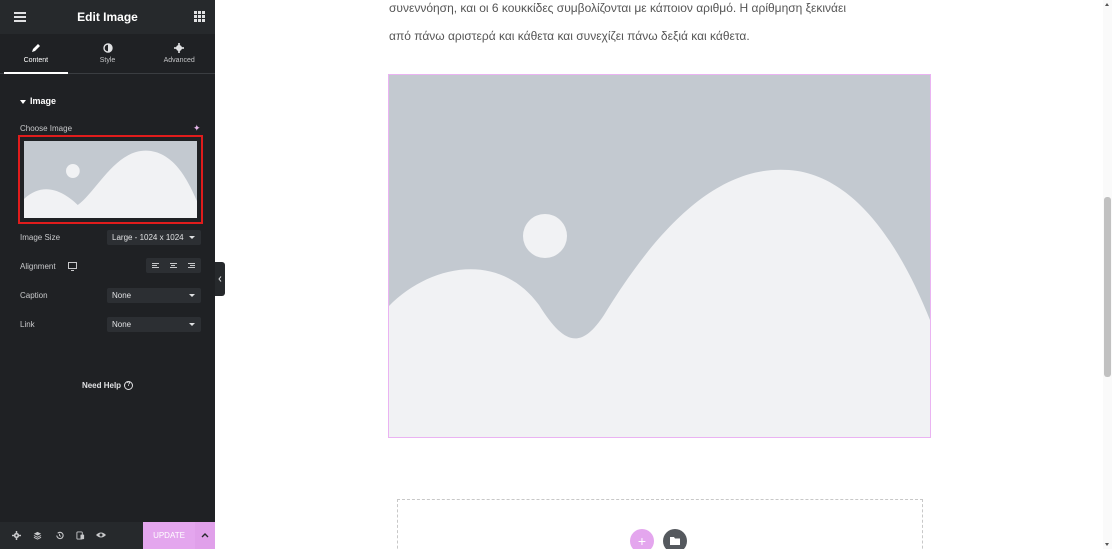 This screenshot has height=549, width=1112. I want to click on alignment-control, so click(173, 265).